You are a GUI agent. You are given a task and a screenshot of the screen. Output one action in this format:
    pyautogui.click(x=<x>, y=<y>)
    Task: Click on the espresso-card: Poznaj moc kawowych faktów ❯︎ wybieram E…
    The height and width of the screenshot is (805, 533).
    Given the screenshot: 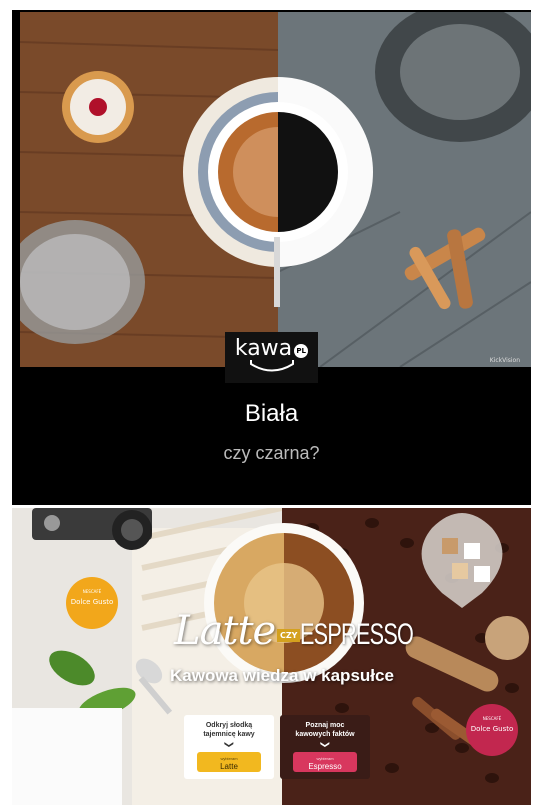 What is the action you would take?
    pyautogui.click(x=325, y=747)
    